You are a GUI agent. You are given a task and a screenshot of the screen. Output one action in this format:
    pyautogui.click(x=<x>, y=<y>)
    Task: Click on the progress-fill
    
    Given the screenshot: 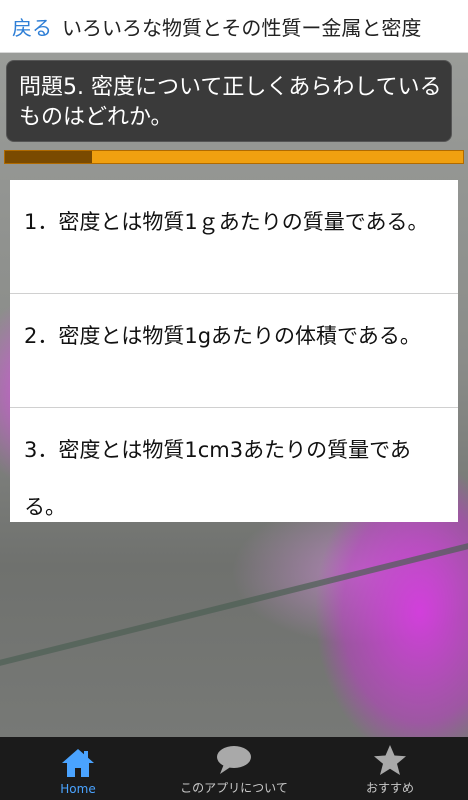 What is the action you would take?
    pyautogui.click(x=49, y=157)
    